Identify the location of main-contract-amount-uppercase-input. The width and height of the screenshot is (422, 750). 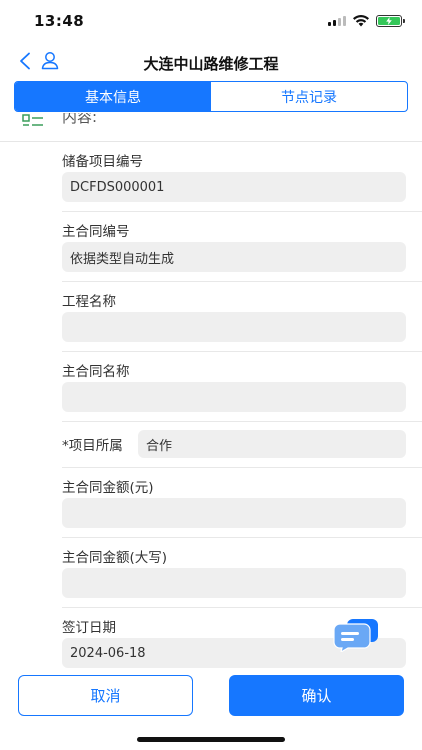
(234, 583).